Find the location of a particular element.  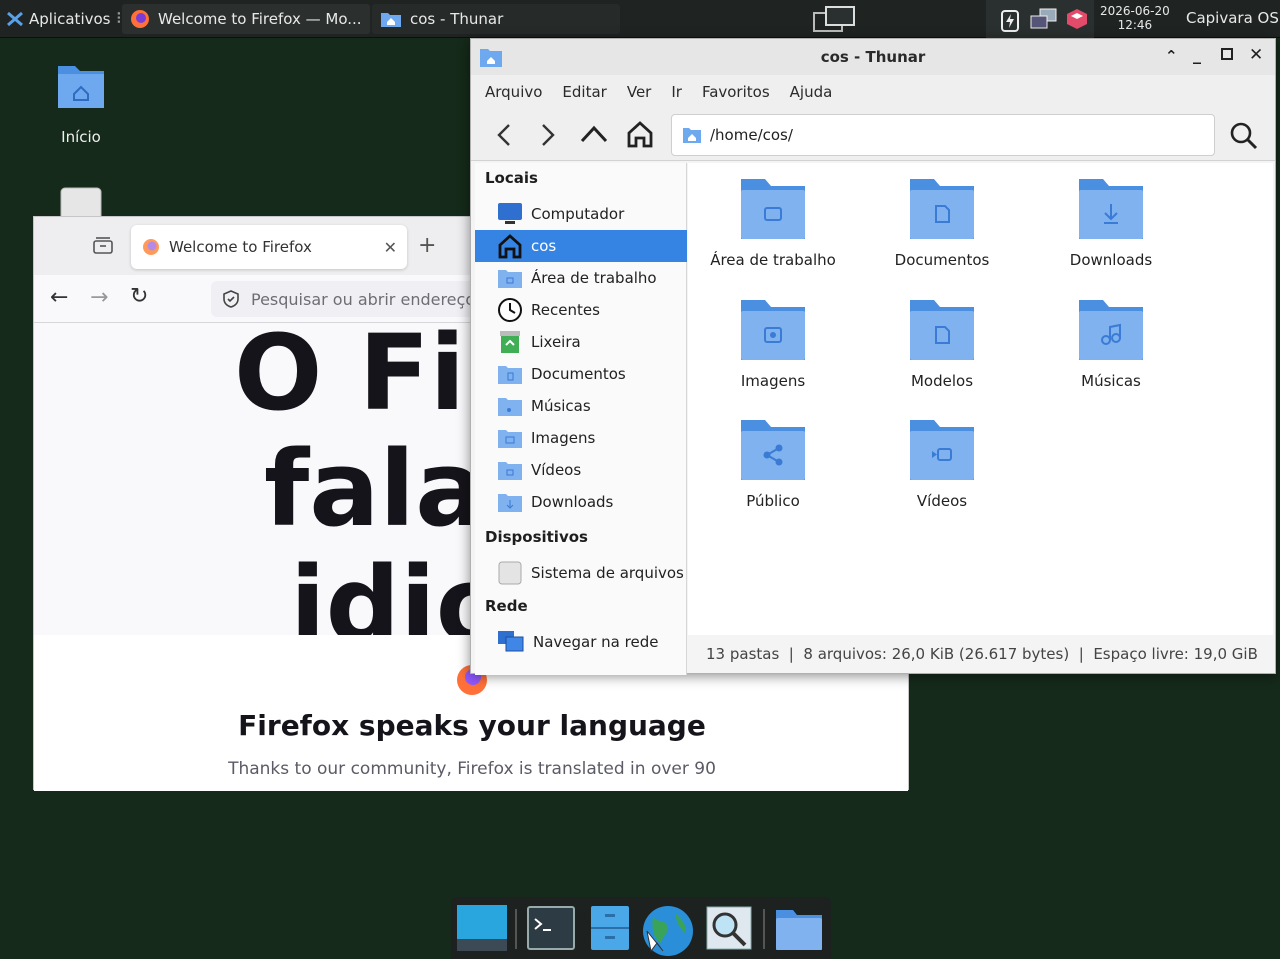

sidebar-item-label: cos is located at coordinates (544, 246).